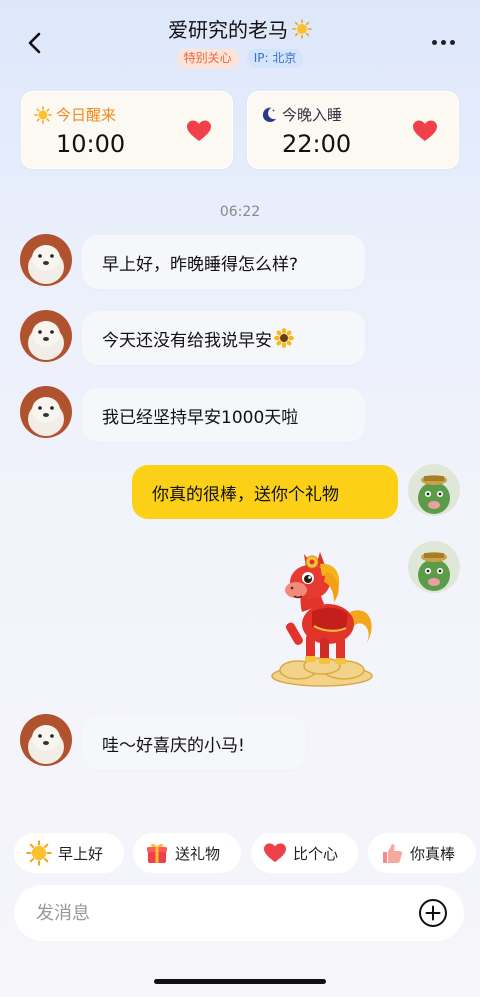 The width and height of the screenshot is (480, 997). What do you see at coordinates (312, 115) in the screenshot?
I see `sleep-label-text: 今晚入睡` at bounding box center [312, 115].